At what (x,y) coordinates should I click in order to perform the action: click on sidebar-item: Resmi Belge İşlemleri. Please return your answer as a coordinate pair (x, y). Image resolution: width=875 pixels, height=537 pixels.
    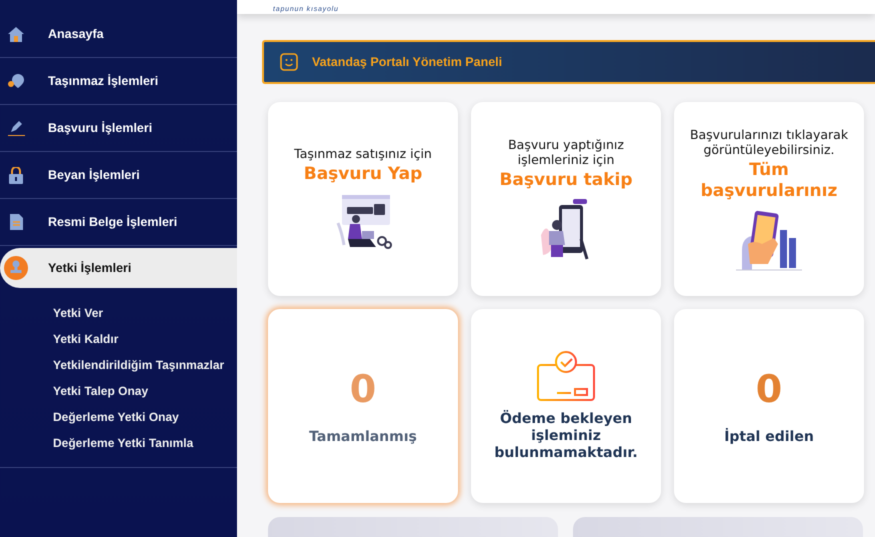
    Looking at the image, I should click on (118, 222).